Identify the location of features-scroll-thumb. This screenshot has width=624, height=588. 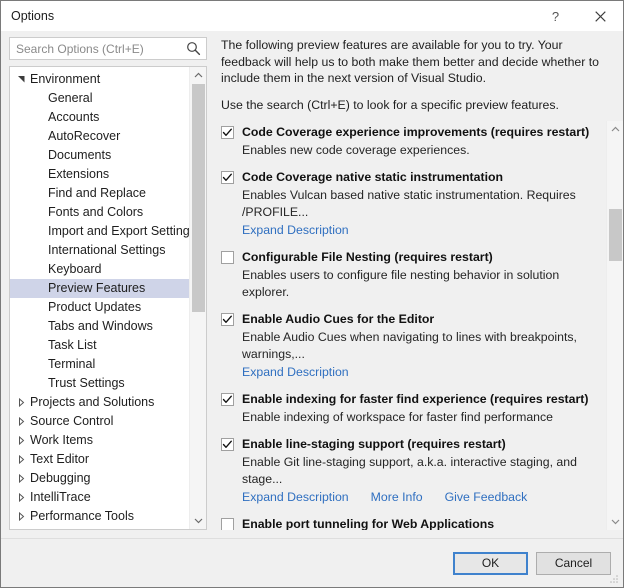
(615, 235).